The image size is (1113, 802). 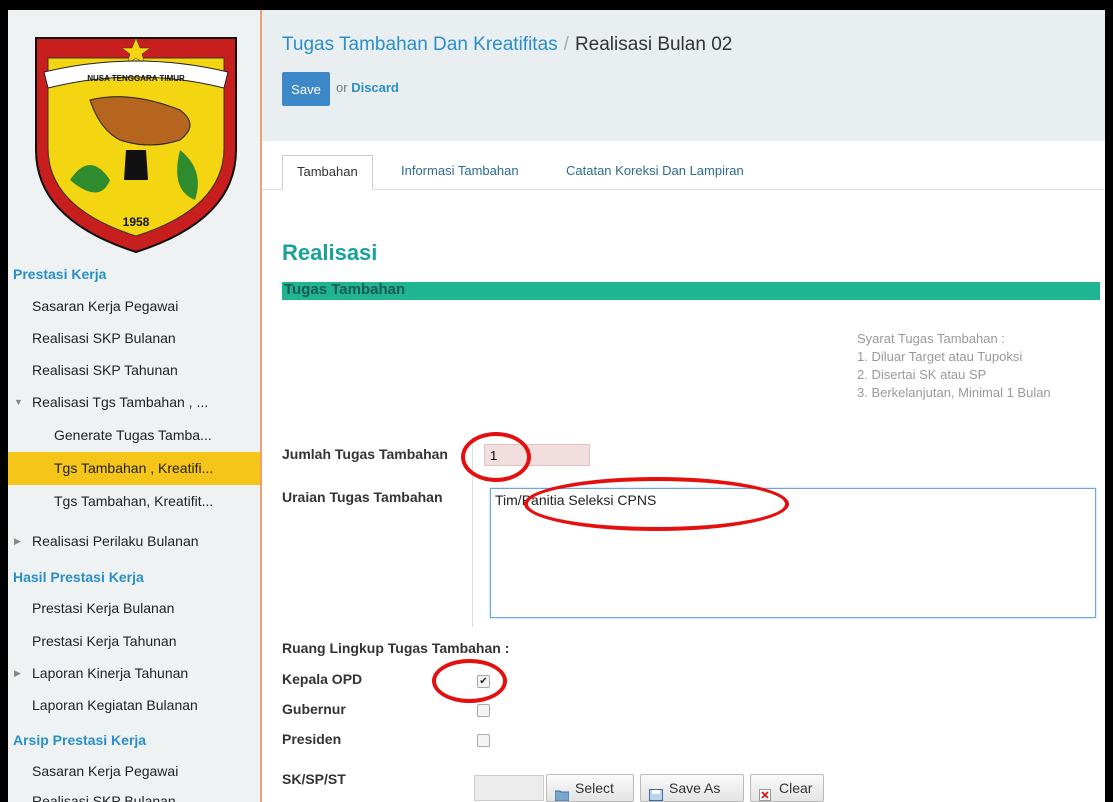 I want to click on or-discard: or Discard, so click(x=367, y=87).